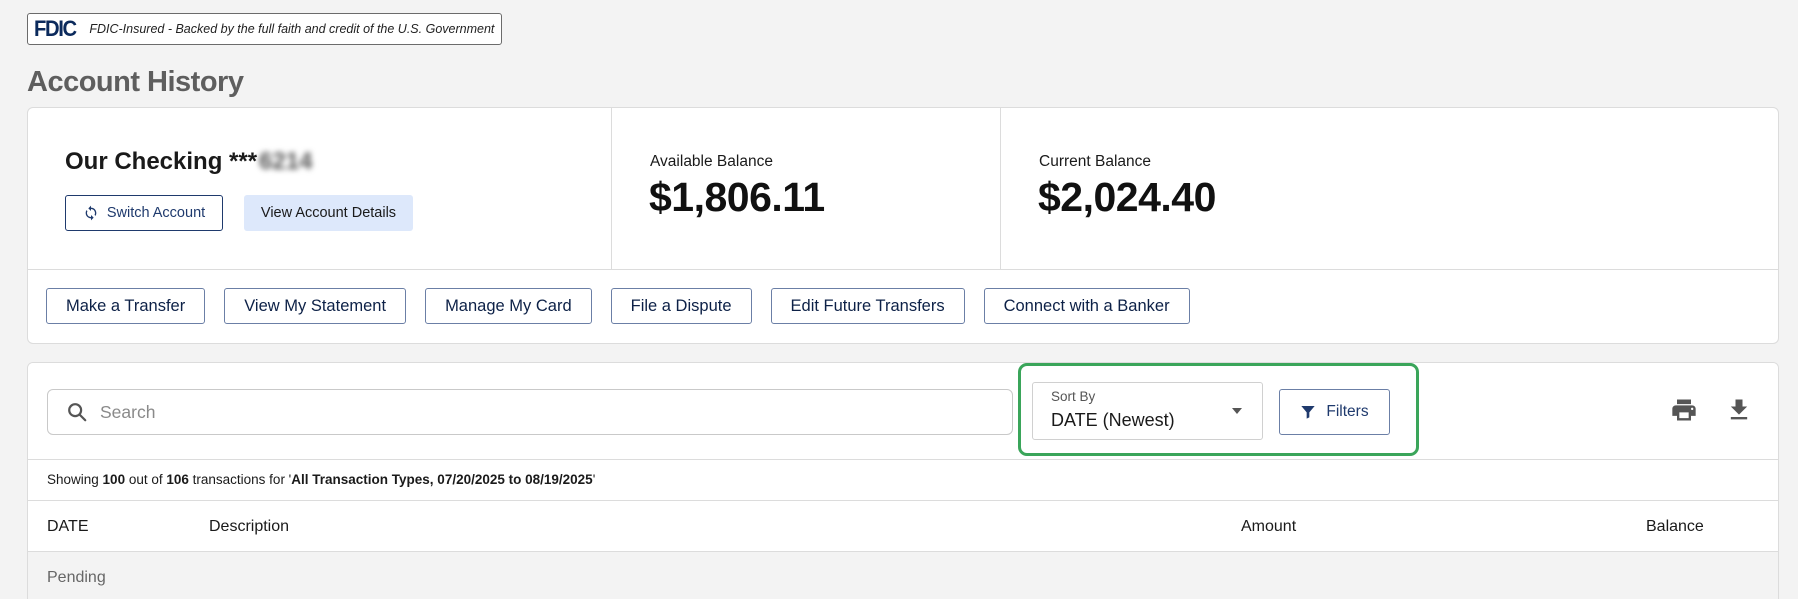  I want to click on summary-showing: Showing, so click(75, 479).